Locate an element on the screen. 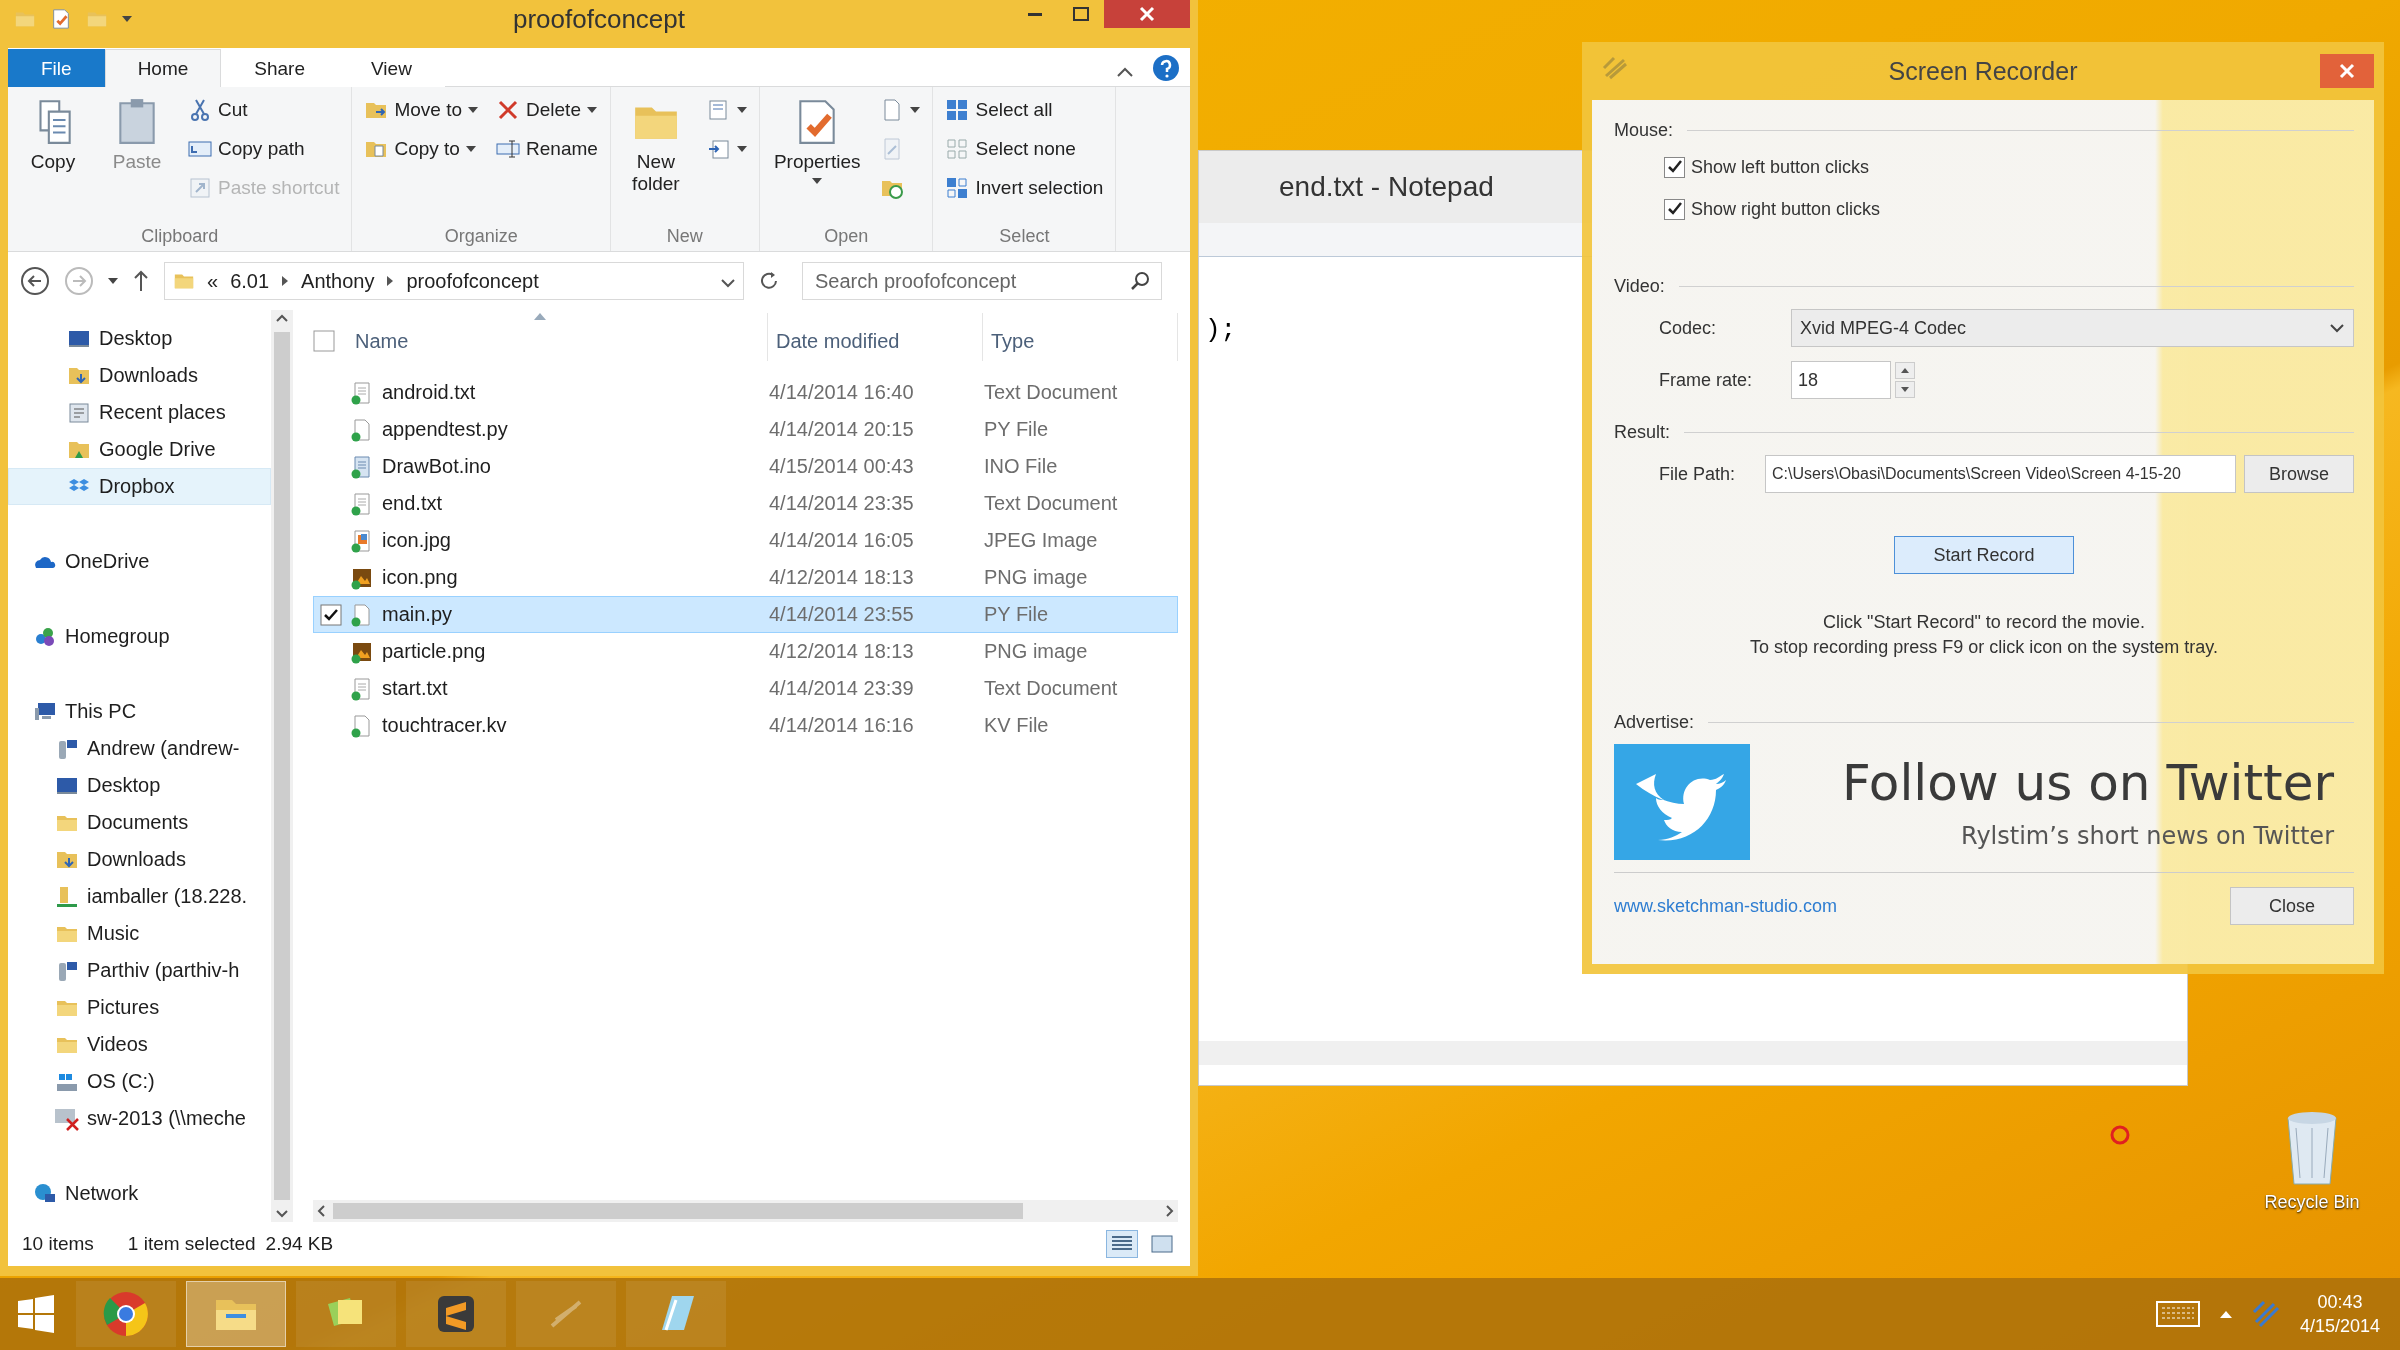 The height and width of the screenshot is (1350, 2400). ribbon-button: Properties is located at coordinates (817, 159).